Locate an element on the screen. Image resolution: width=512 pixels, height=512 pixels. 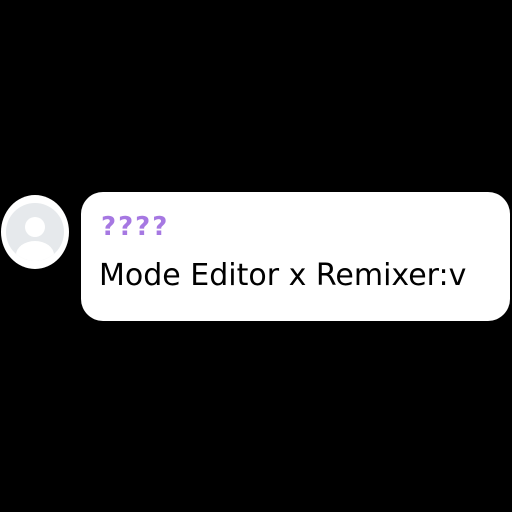
avatar is located at coordinates (35, 232).